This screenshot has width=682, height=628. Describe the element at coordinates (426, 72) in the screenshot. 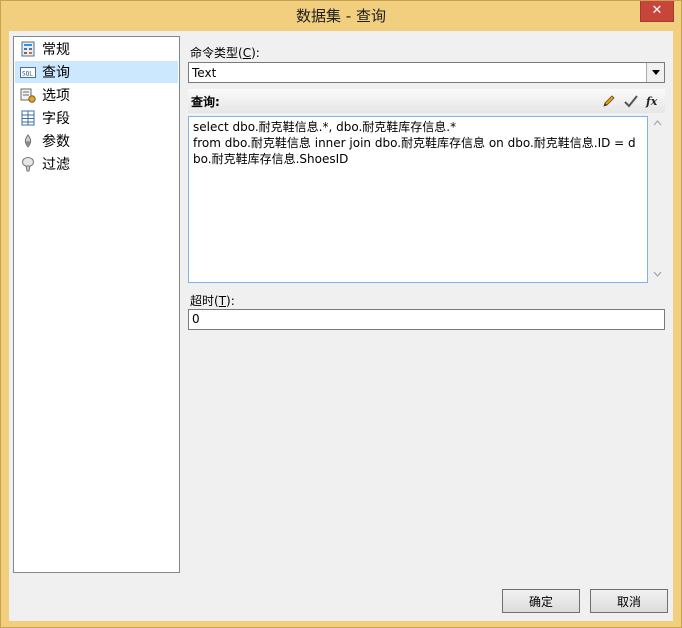

I see `command-type-select: Text` at that location.